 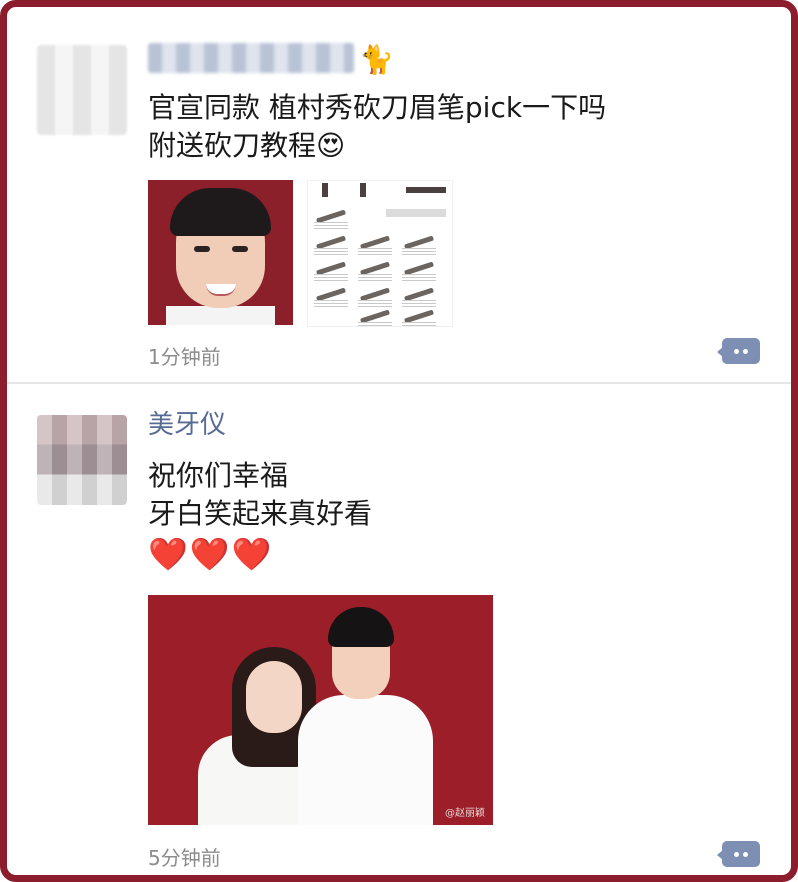 I want to click on post-text: 祝你们幸福 牙白笑起来真好看, so click(x=260, y=495).